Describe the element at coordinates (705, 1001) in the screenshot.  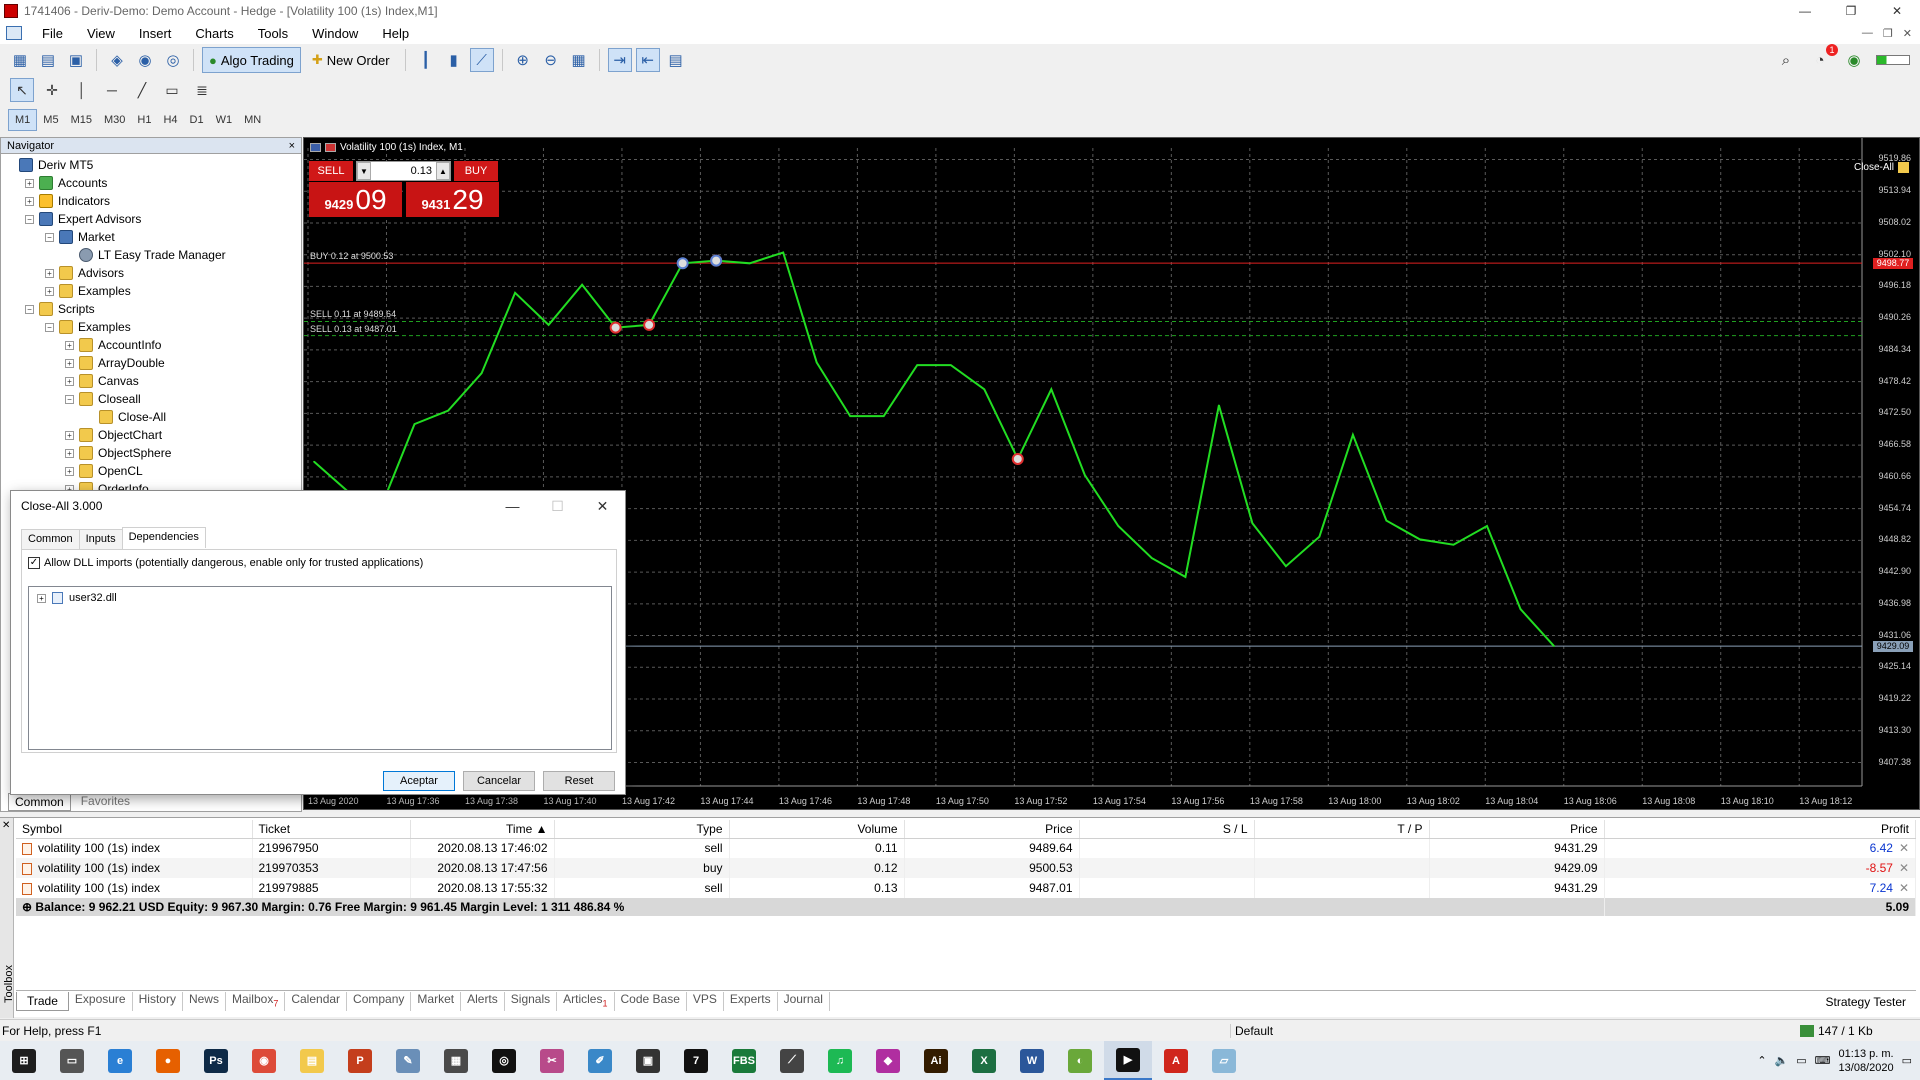
I see `toolbox-tab-vps: VPS` at that location.